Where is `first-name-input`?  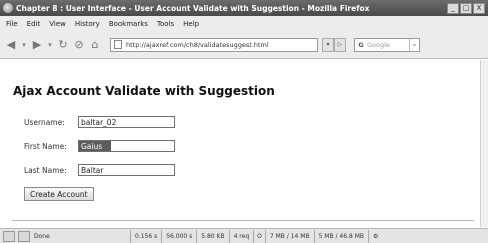 first-name-input is located at coordinates (126, 146).